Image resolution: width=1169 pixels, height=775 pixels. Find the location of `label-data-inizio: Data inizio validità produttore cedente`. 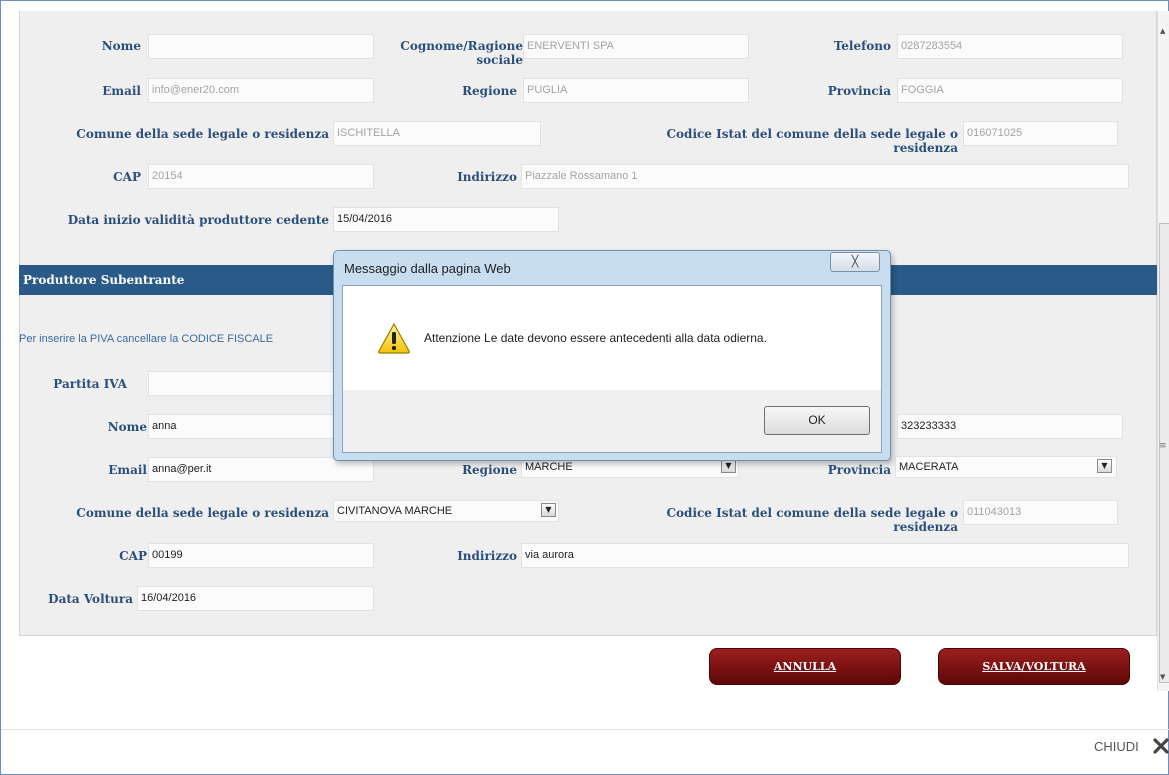

label-data-inizio: Data inizio validità produttore cedente is located at coordinates (198, 220).